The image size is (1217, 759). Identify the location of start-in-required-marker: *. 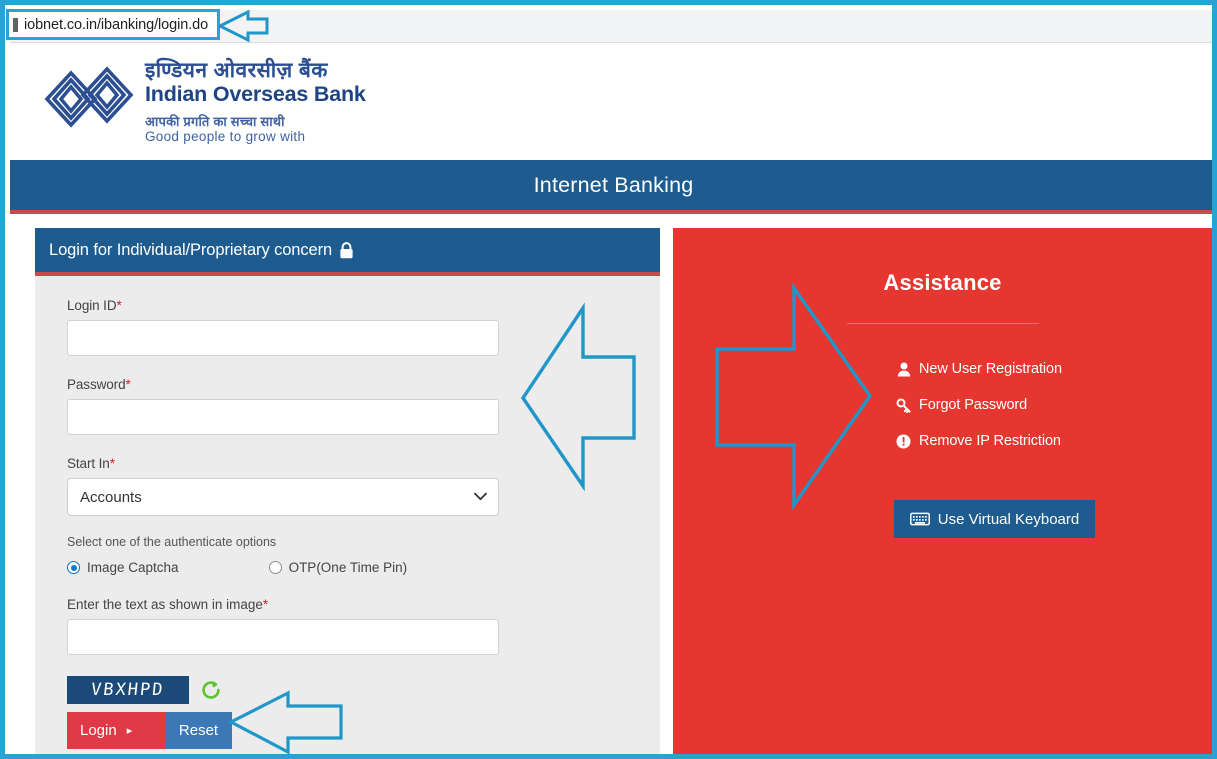
(112, 463).